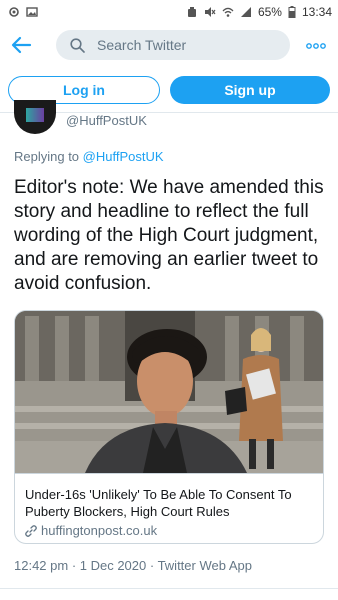  I want to click on signal-icon, so click(245, 12).